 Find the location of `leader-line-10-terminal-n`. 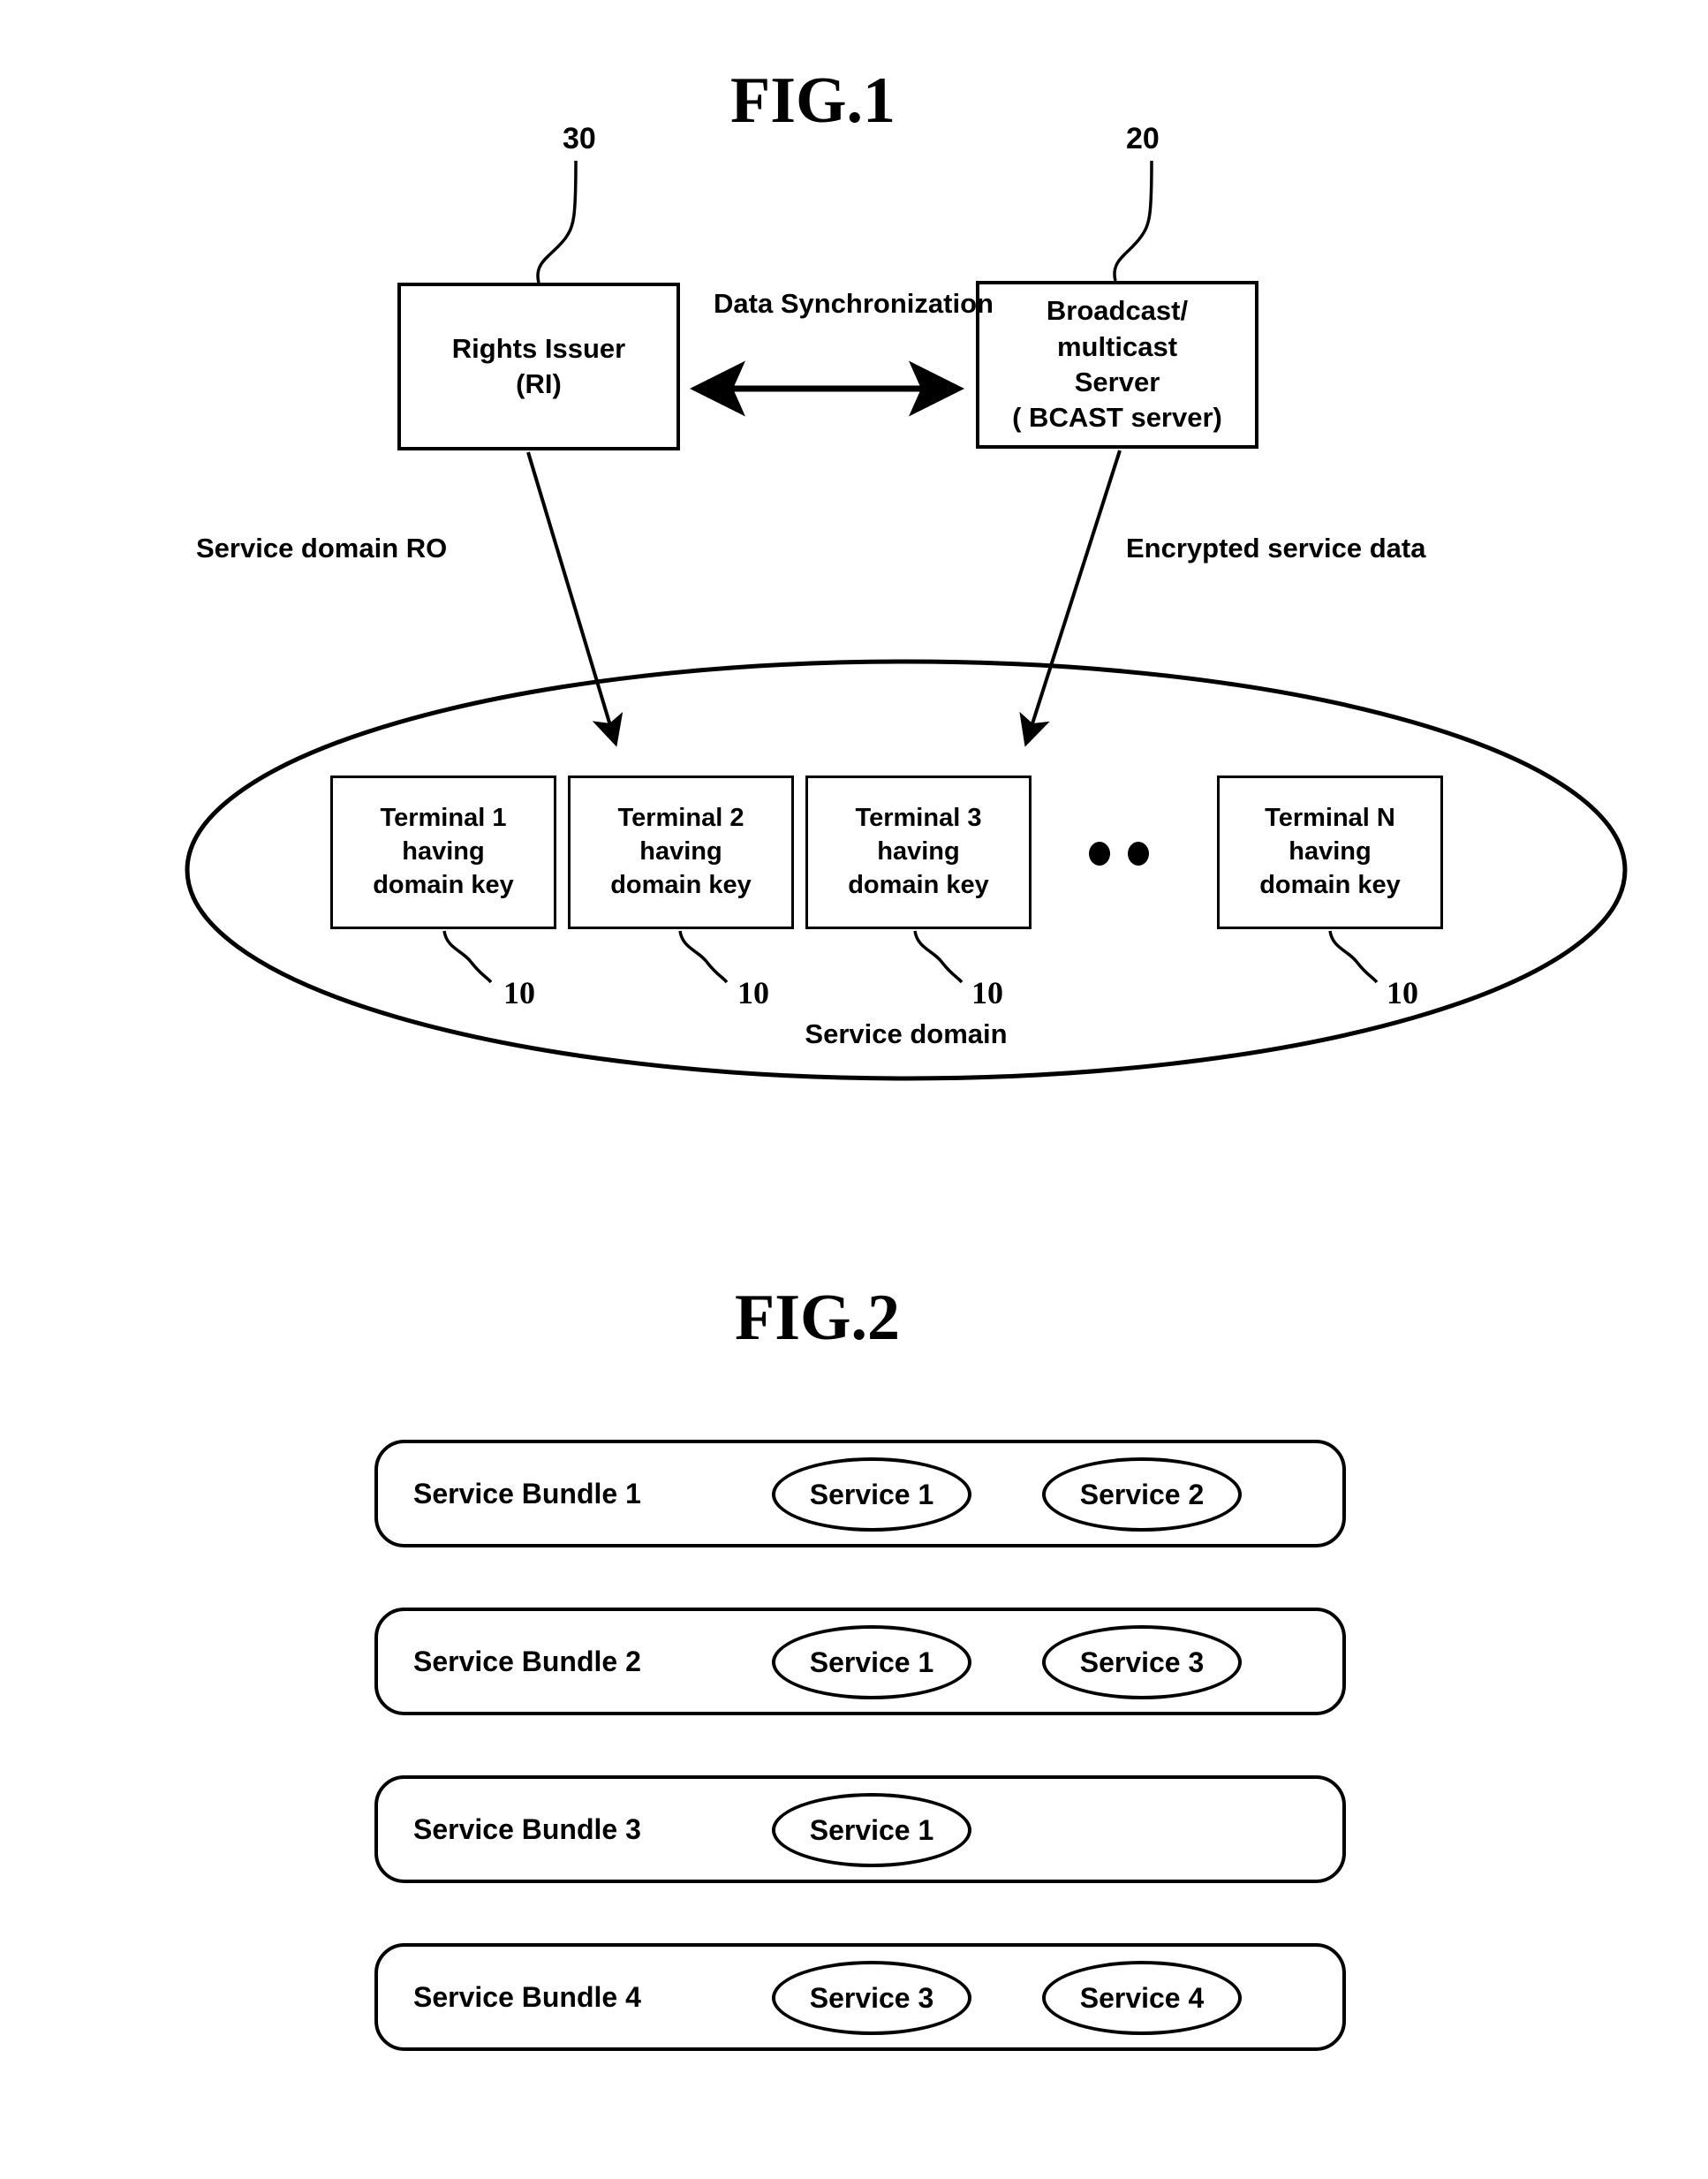

leader-line-10-terminal-n is located at coordinates (1353, 957).